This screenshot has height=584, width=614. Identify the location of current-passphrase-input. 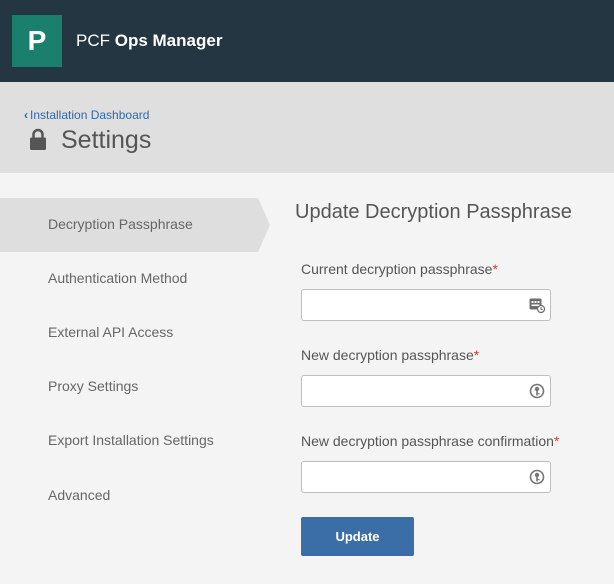
(426, 305).